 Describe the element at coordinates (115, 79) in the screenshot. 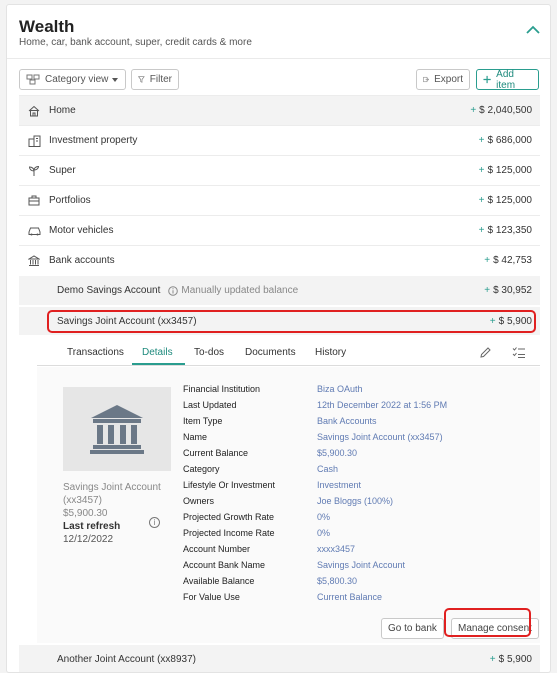

I see `caret-down-icon` at that location.